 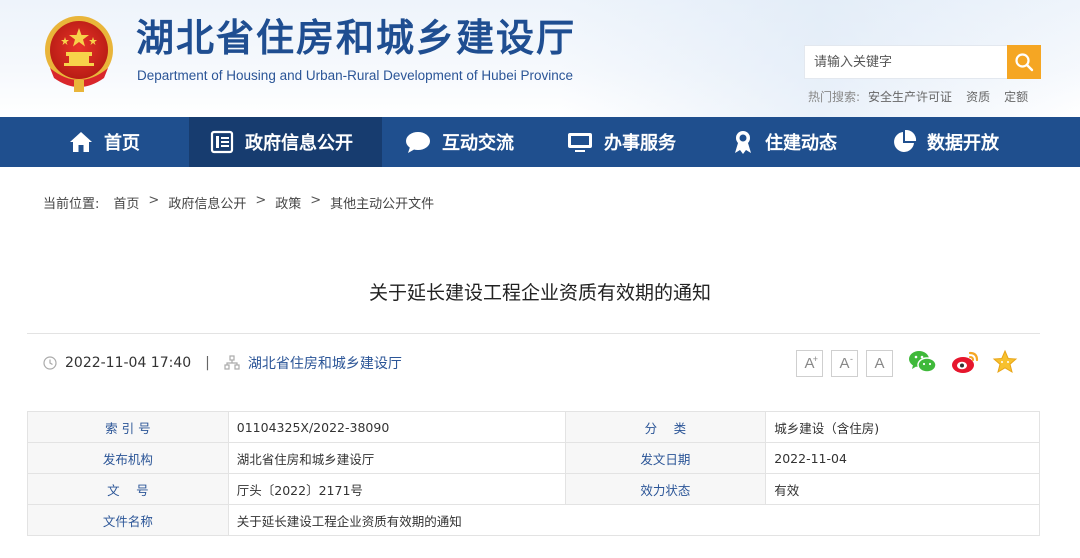 I want to click on info-key: 发文日期, so click(x=665, y=458).